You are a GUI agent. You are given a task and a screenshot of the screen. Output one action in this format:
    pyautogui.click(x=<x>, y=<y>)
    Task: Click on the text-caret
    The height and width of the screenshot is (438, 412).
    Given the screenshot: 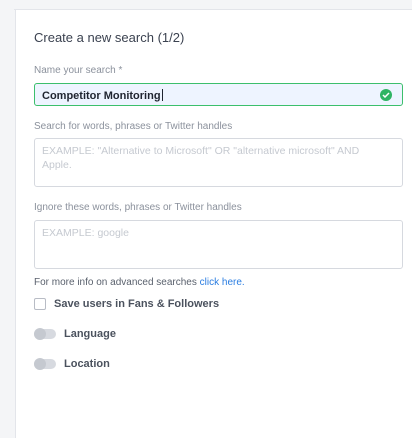 What is the action you would take?
    pyautogui.click(x=162, y=95)
    